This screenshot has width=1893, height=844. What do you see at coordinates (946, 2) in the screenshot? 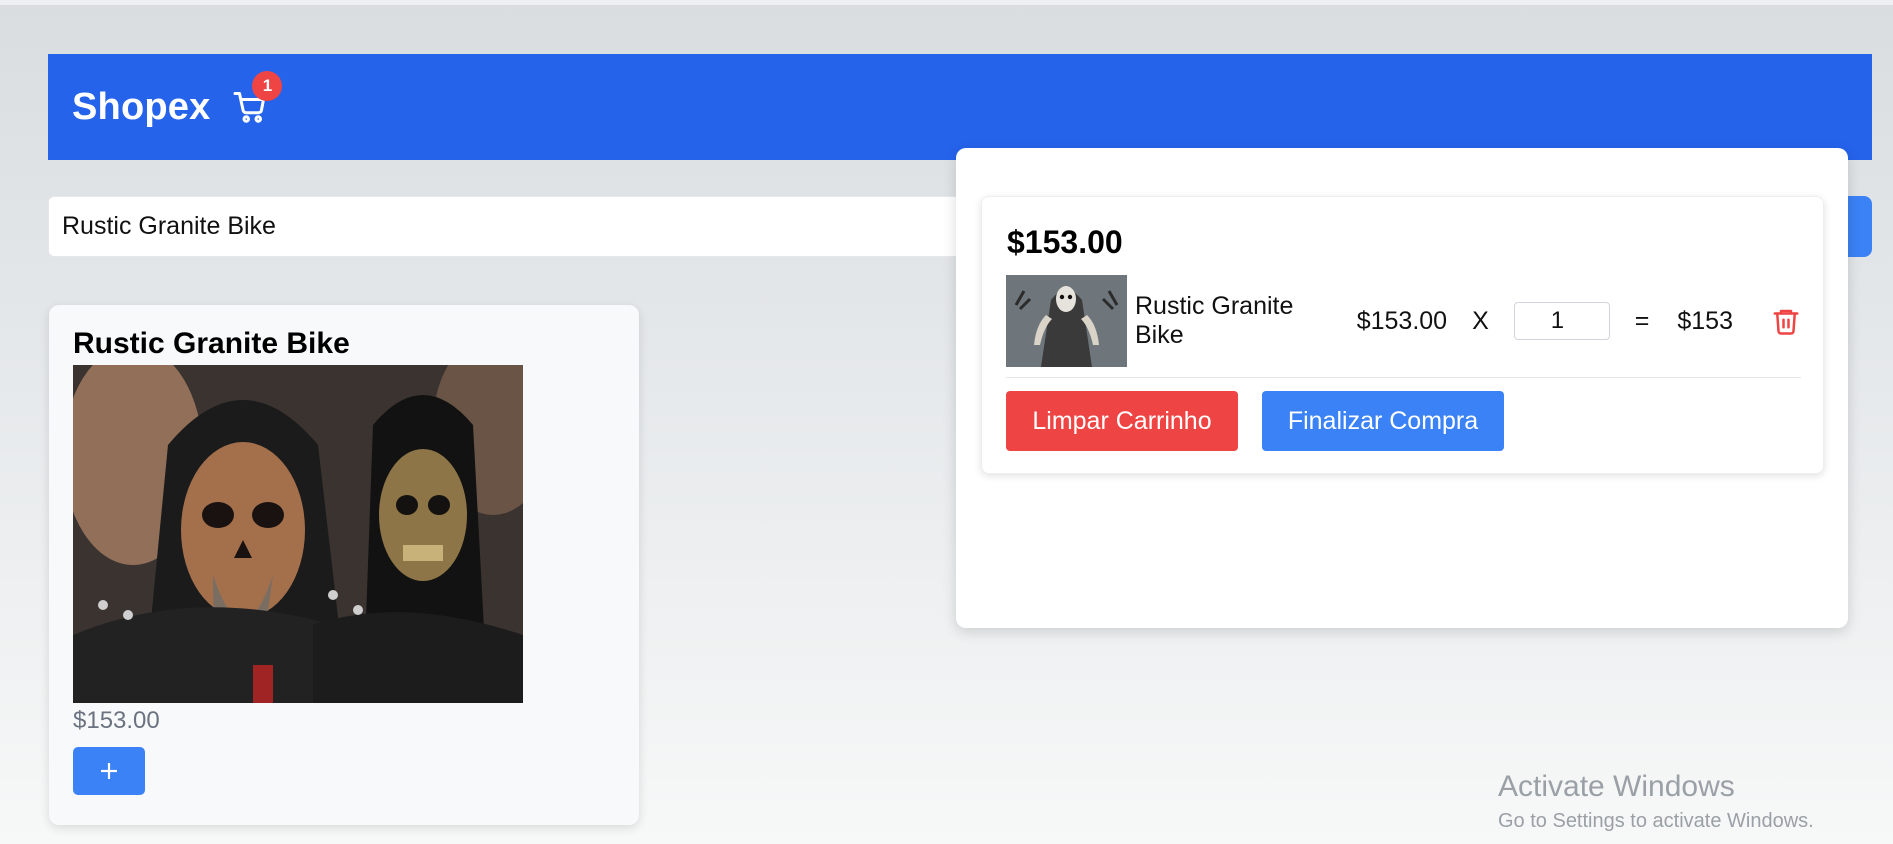
I see `window-top-edge` at bounding box center [946, 2].